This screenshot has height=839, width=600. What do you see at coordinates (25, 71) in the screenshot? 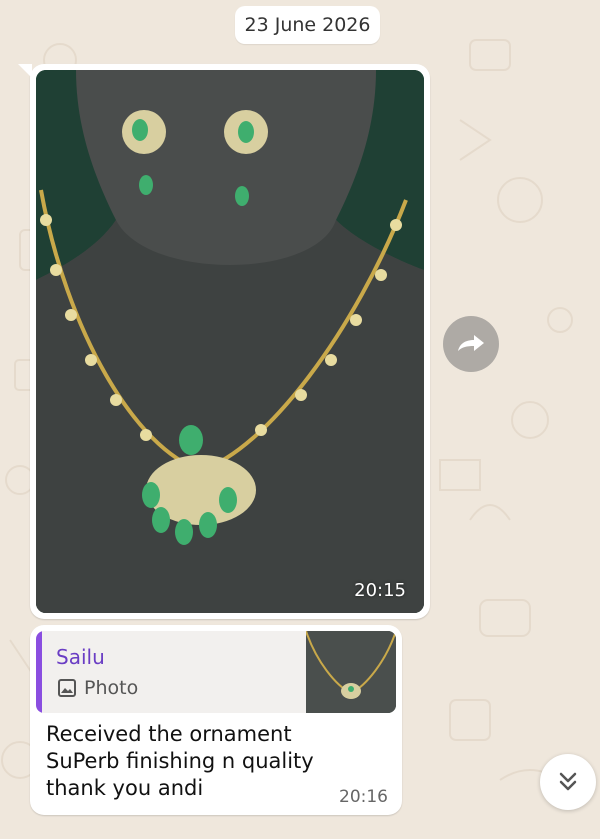
I see `bubble-tail` at bounding box center [25, 71].